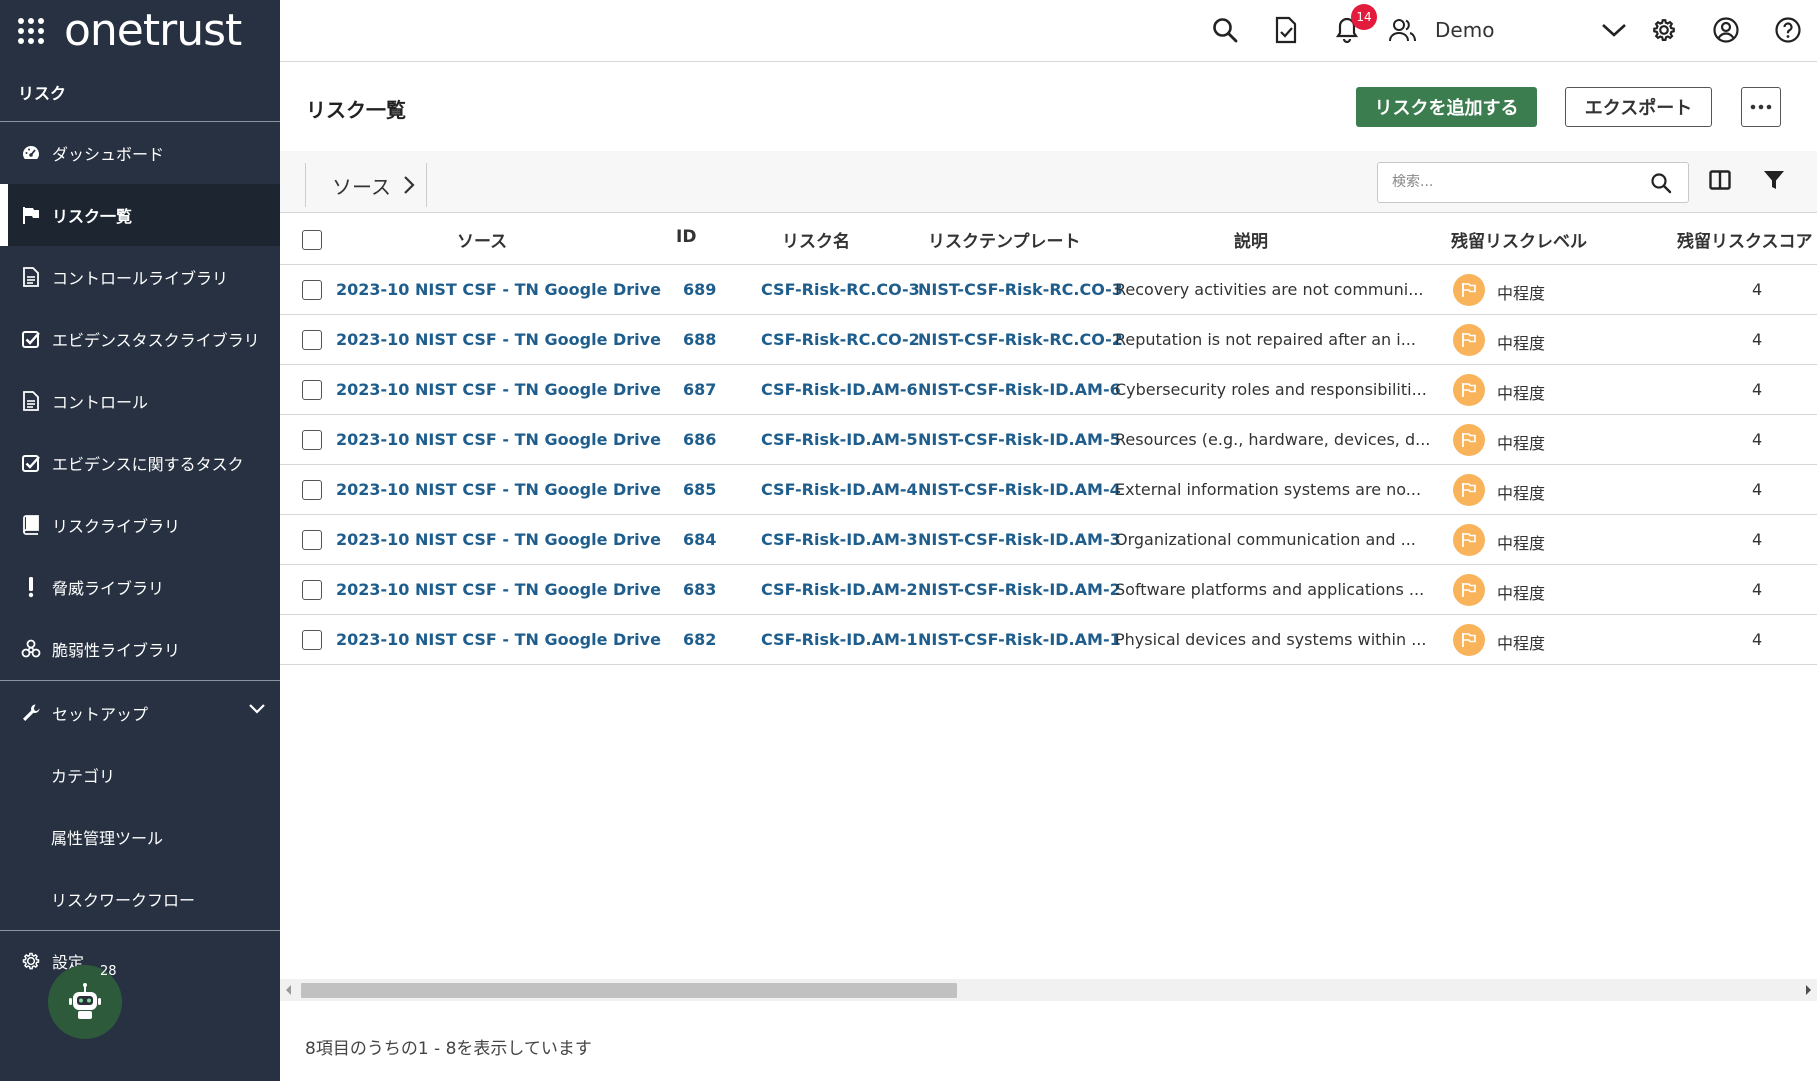 The height and width of the screenshot is (1081, 1817). What do you see at coordinates (1512, 182) in the screenshot?
I see `search-input` at bounding box center [1512, 182].